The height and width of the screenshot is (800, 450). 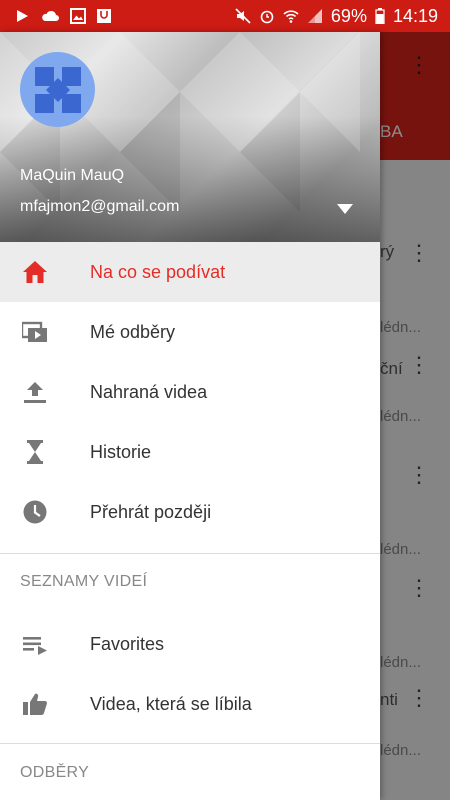 I want to click on nav-item-label: Na co se podívat, so click(x=158, y=272).